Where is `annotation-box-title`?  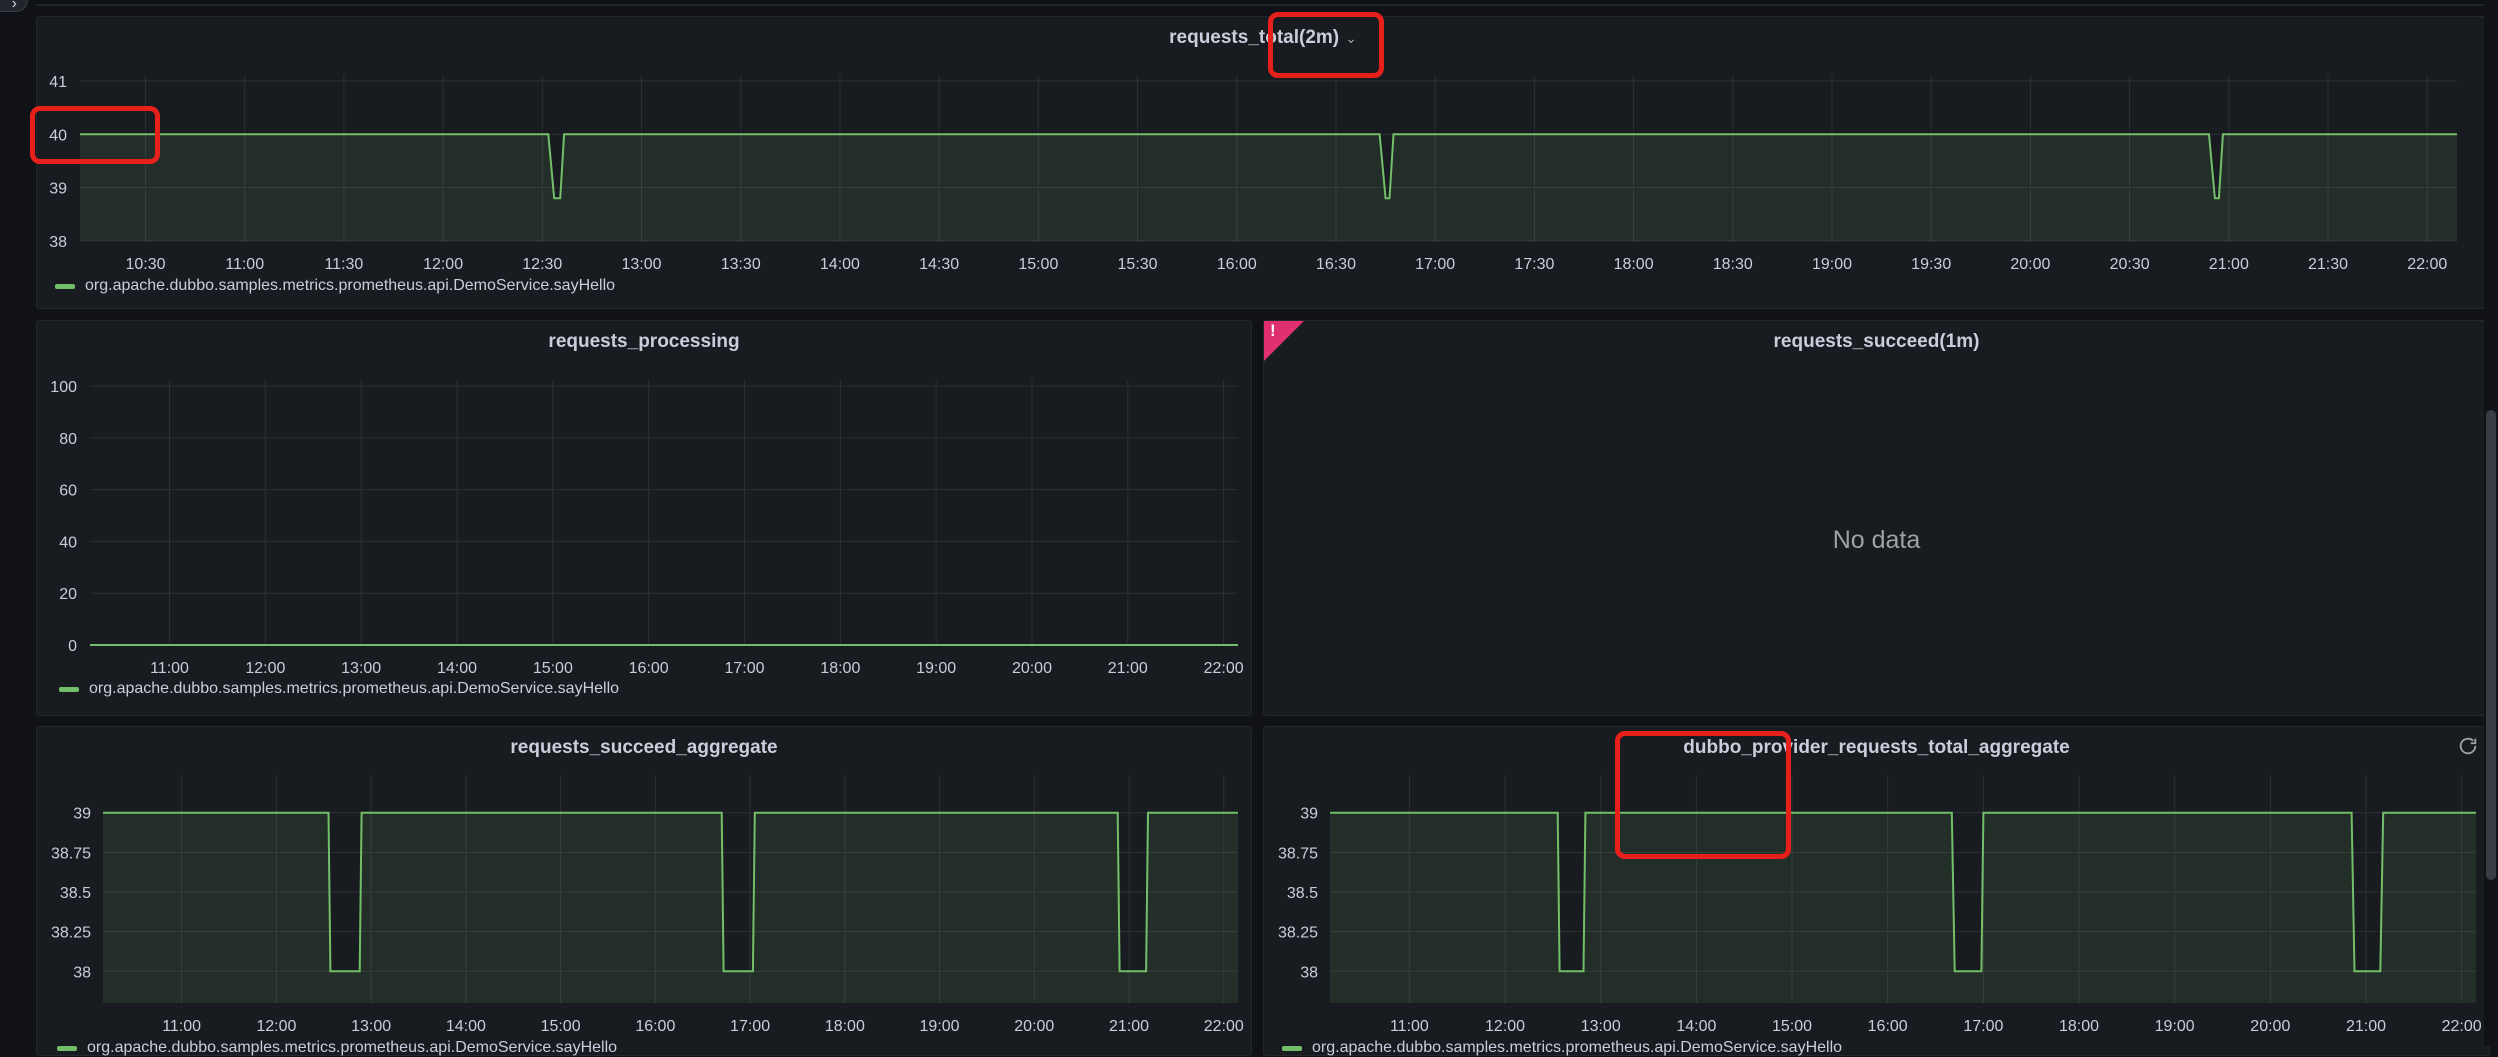
annotation-box-title is located at coordinates (1326, 45).